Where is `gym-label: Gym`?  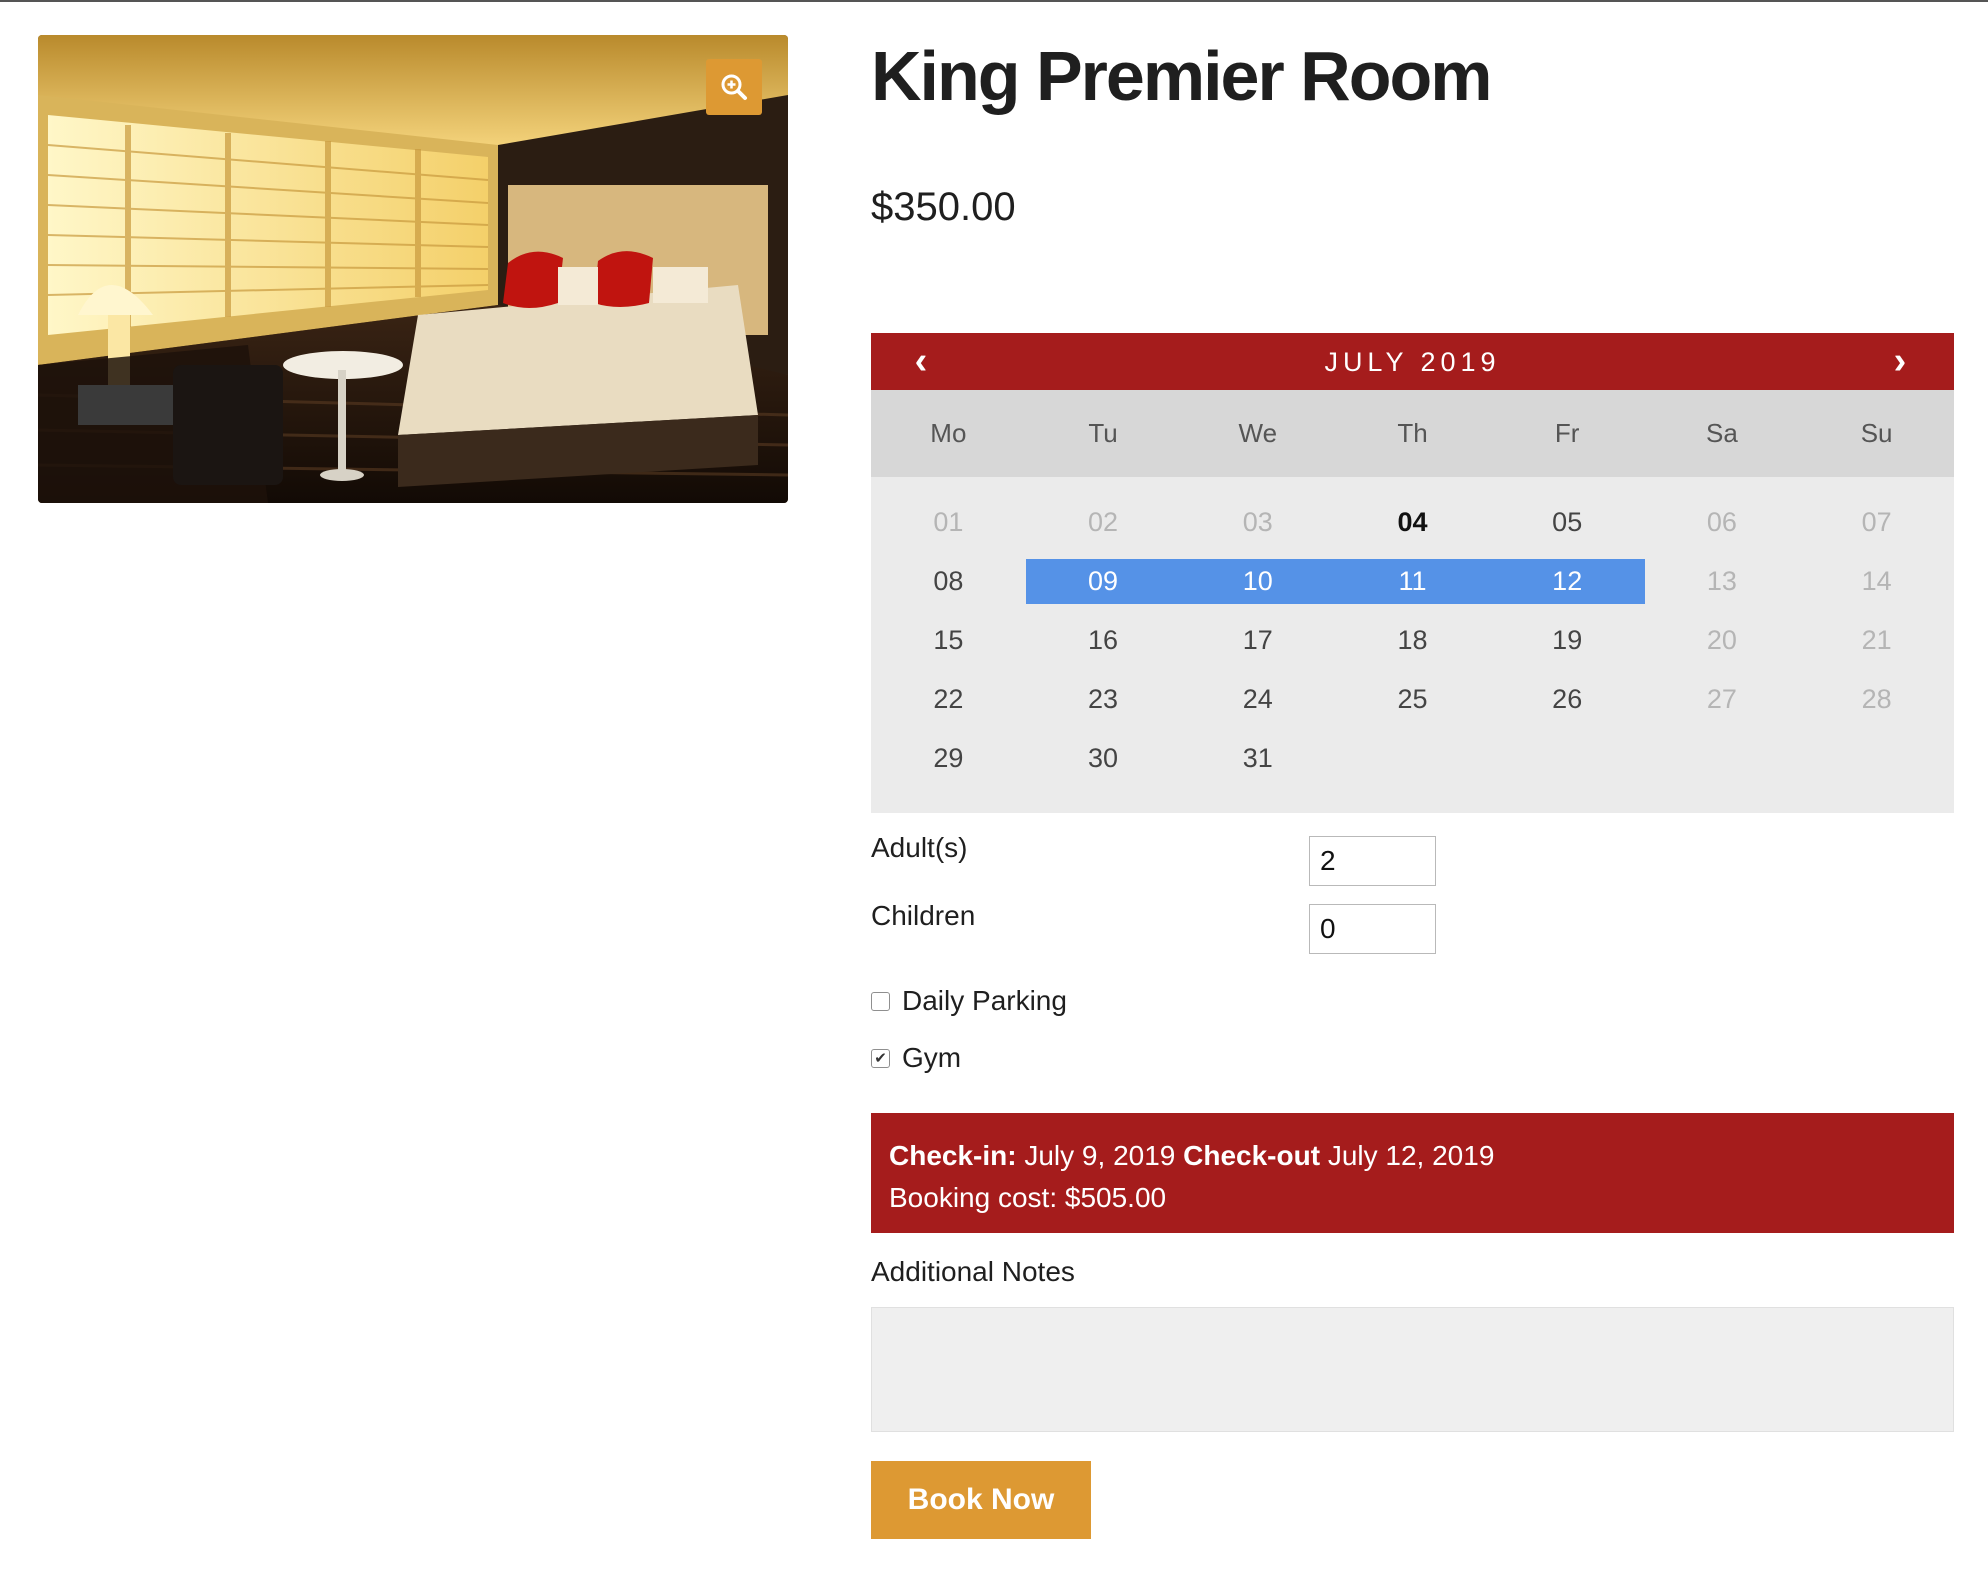
gym-label: Gym is located at coordinates (932, 1057).